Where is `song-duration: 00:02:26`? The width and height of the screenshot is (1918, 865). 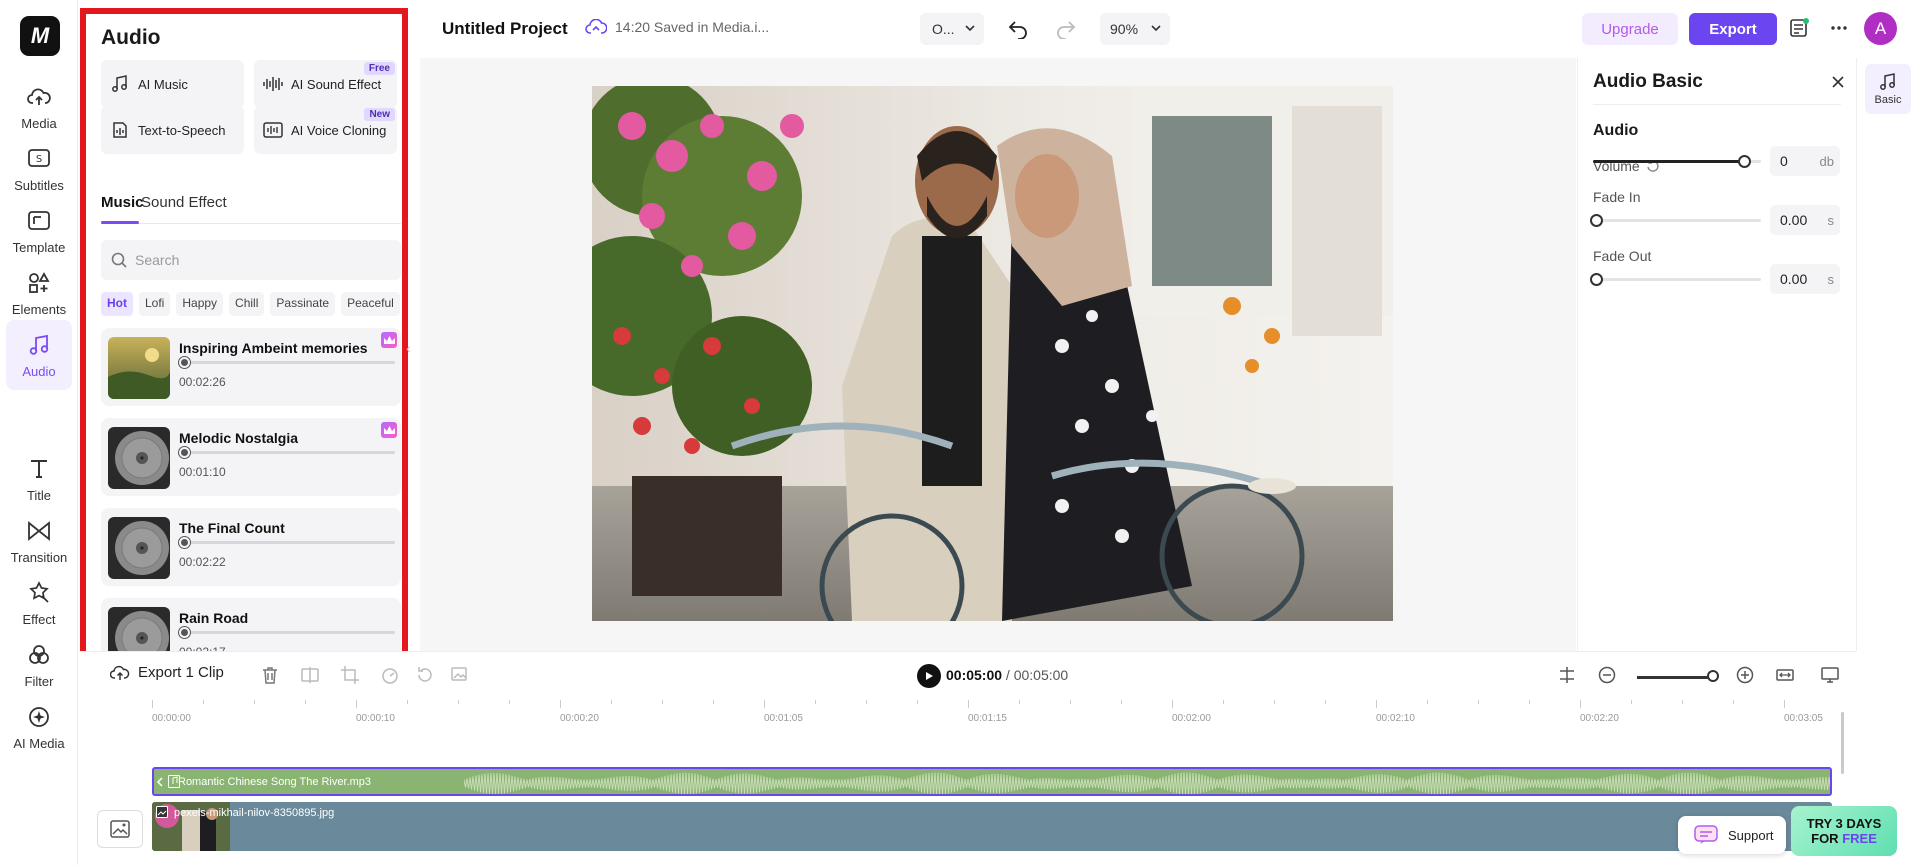
song-duration: 00:02:26 is located at coordinates (202, 382).